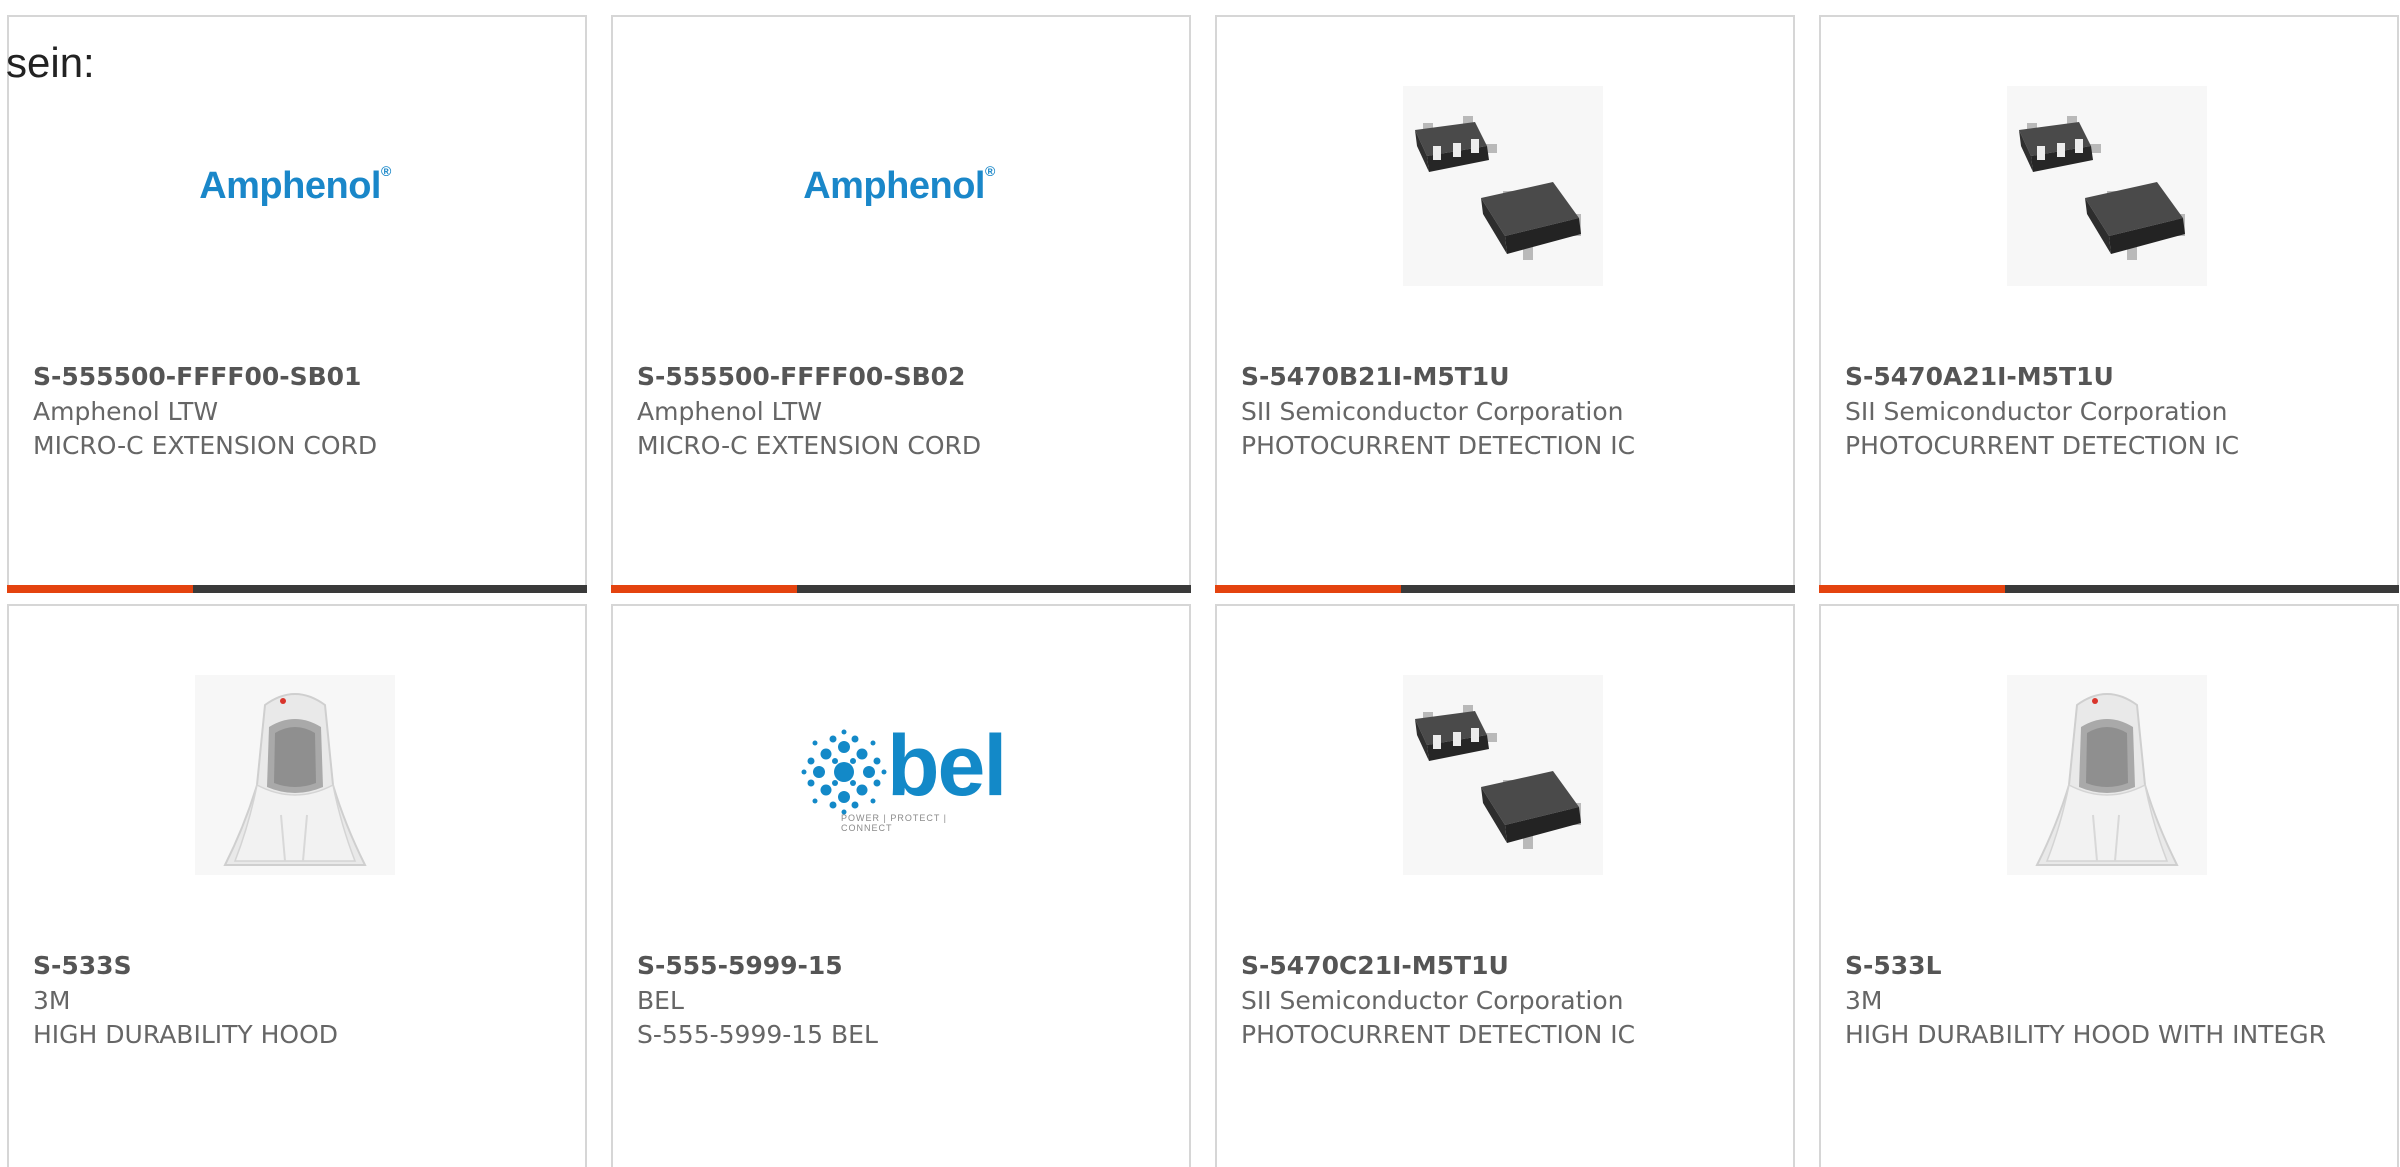  What do you see at coordinates (293, 377) in the screenshot?
I see `part-number: S-555500-FFFF00-SB01` at bounding box center [293, 377].